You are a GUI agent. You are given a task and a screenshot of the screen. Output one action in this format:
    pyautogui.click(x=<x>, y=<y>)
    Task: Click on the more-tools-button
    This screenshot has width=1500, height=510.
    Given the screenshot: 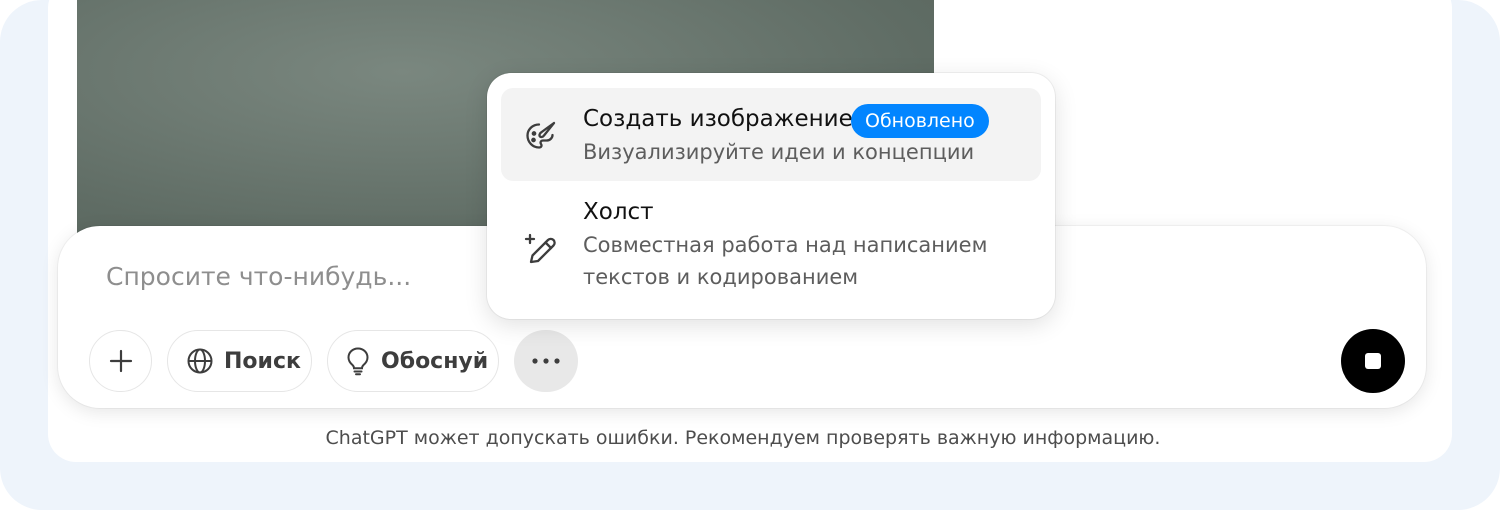 What is the action you would take?
    pyautogui.click(x=546, y=361)
    